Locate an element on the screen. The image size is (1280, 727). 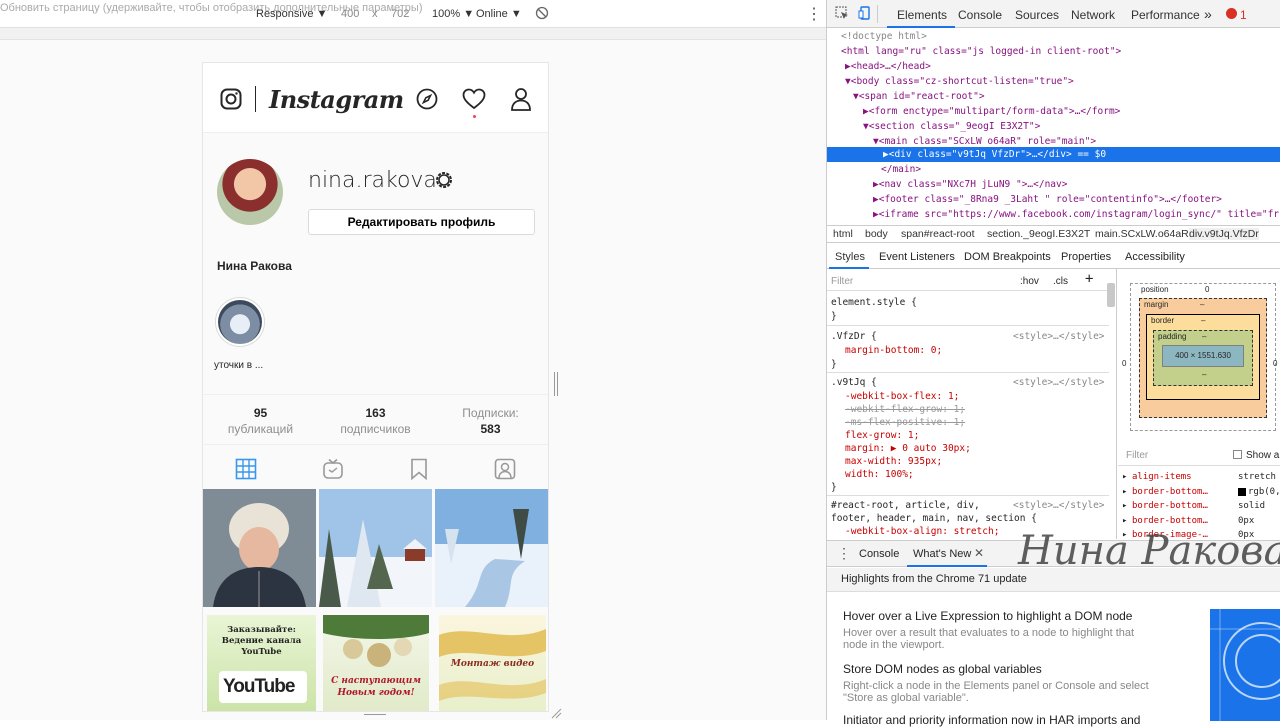
edit-profile-button: Редактировать профиль is located at coordinates (421, 222).